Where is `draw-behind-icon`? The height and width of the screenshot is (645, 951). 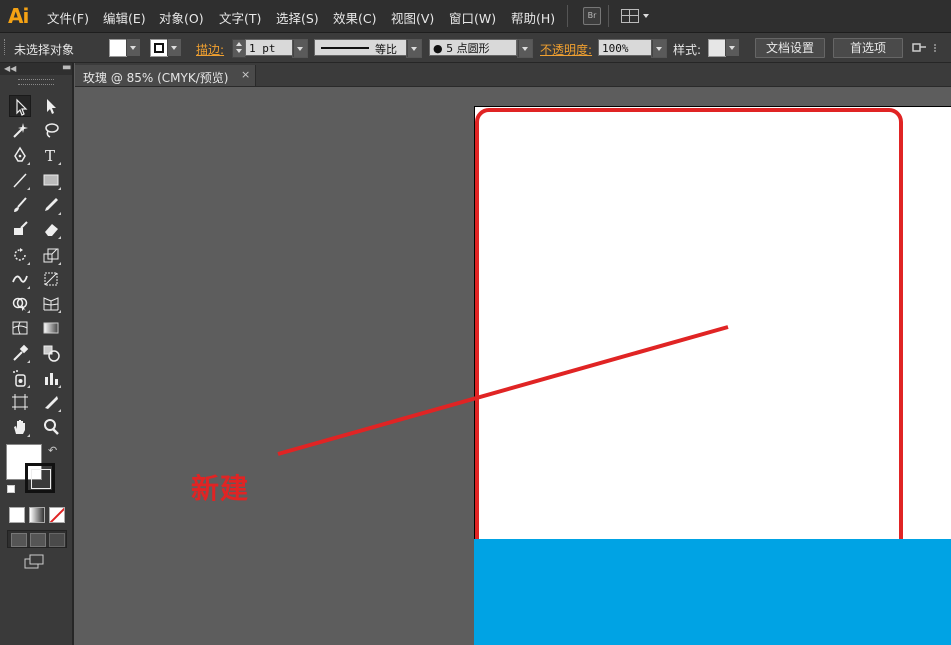 draw-behind-icon is located at coordinates (38, 540).